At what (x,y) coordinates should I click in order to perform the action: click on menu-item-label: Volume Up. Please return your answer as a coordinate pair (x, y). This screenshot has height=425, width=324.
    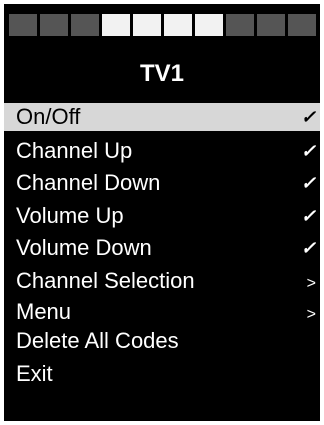
    Looking at the image, I should click on (70, 215).